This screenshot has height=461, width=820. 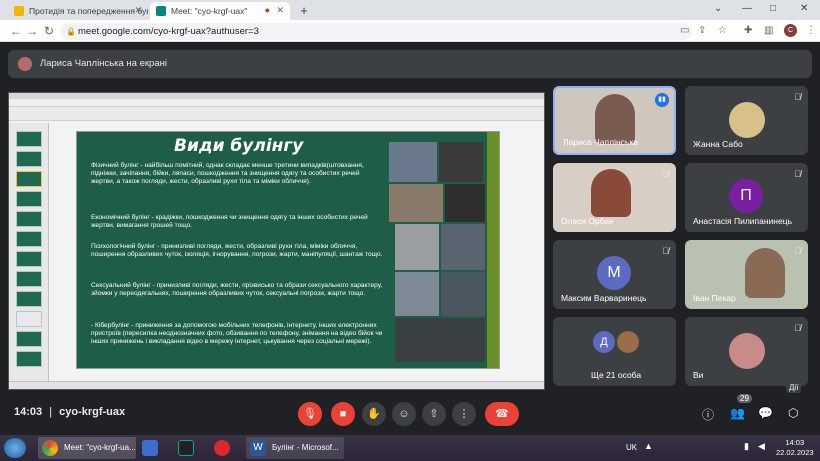 What do you see at coordinates (150, 448) in the screenshot?
I see `save-icon` at bounding box center [150, 448].